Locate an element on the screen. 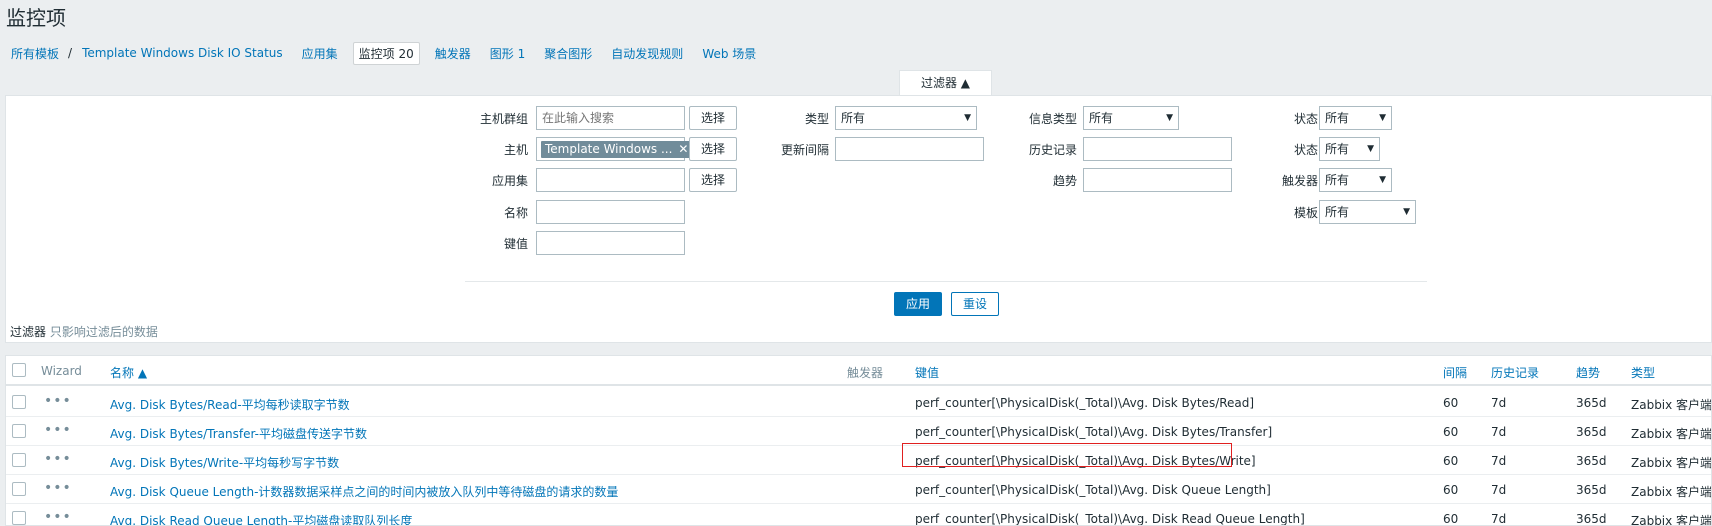 The width and height of the screenshot is (1712, 526). item-name-link: Avg. Disk Bytes/Write-平均每秒写字节数 is located at coordinates (224, 462).